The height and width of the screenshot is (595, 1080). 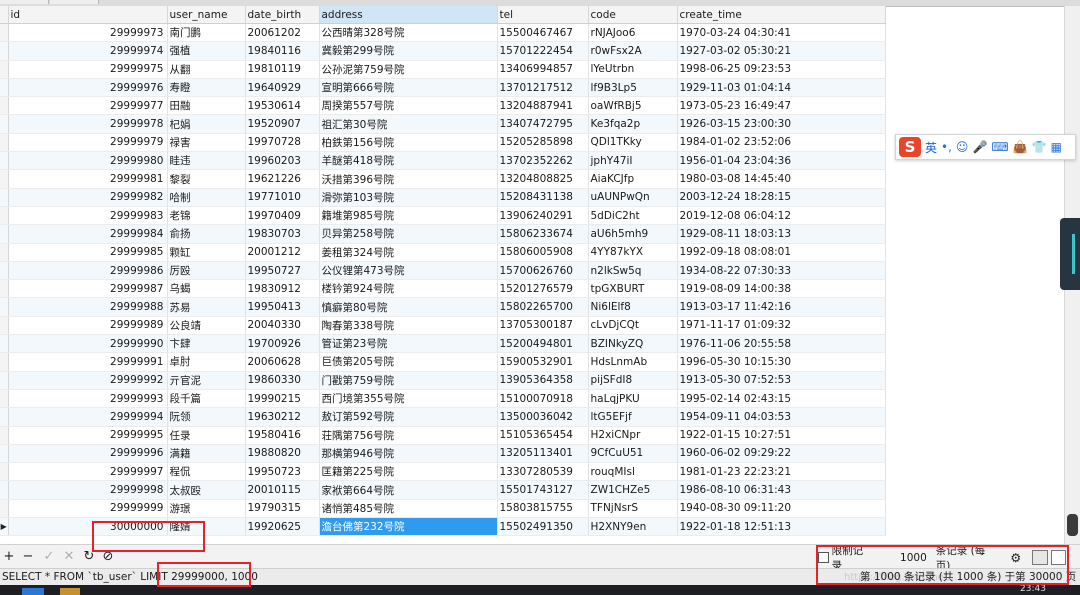 What do you see at coordinates (408, 344) in the screenshot?
I see `cell-address: 管证第23号院` at bounding box center [408, 344].